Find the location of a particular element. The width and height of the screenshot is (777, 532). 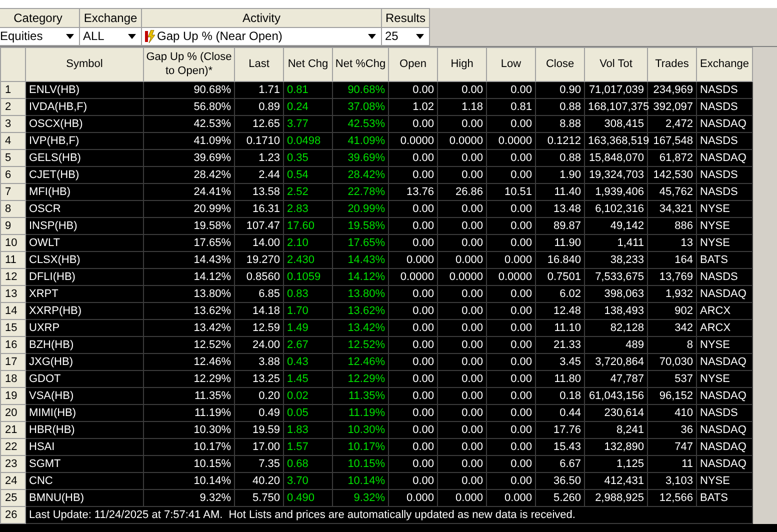

column-header: Net %Chg is located at coordinates (360, 65).